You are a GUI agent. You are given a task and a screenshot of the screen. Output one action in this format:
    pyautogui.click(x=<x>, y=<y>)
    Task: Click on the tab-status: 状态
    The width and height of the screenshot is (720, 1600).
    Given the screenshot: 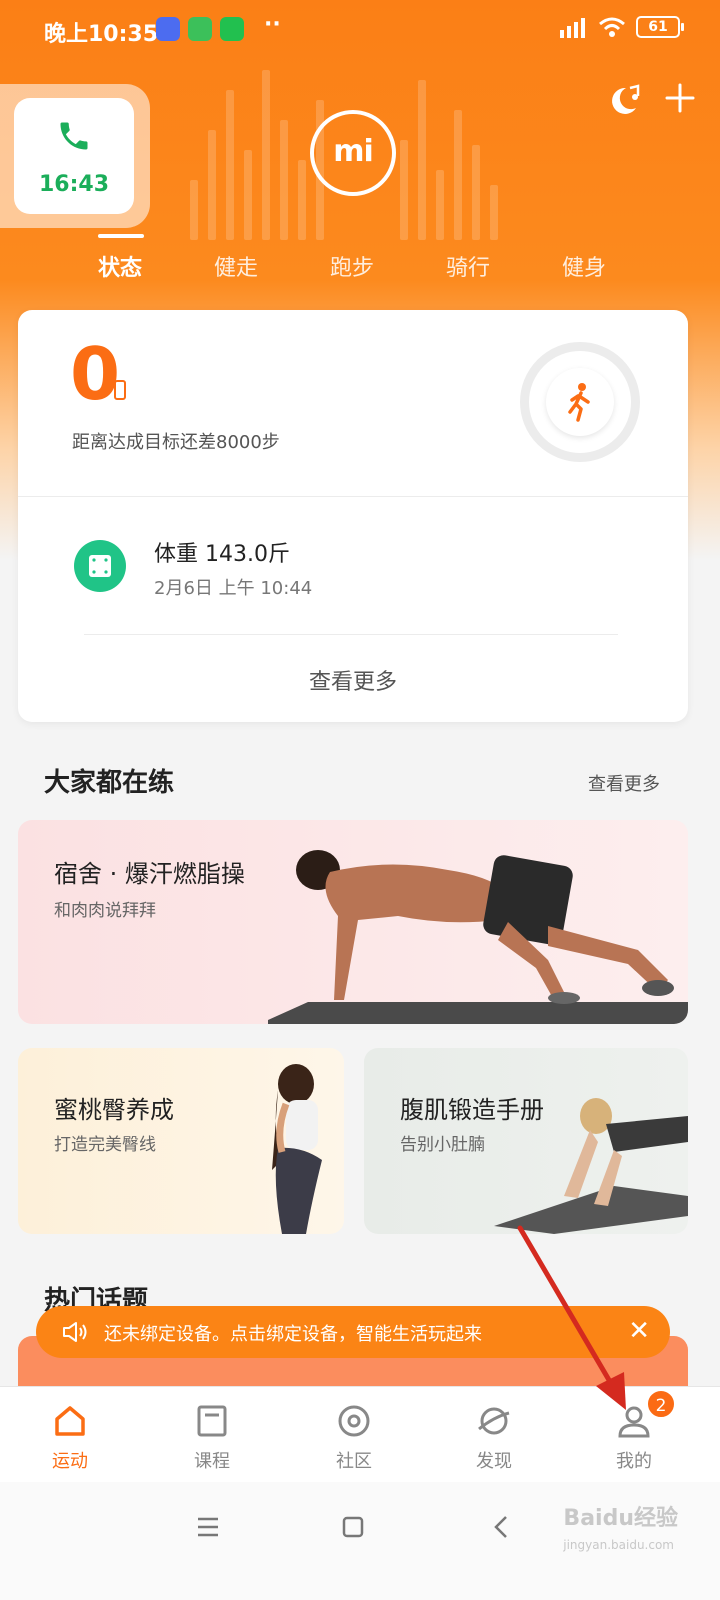 What is the action you would take?
    pyautogui.click(x=120, y=266)
    